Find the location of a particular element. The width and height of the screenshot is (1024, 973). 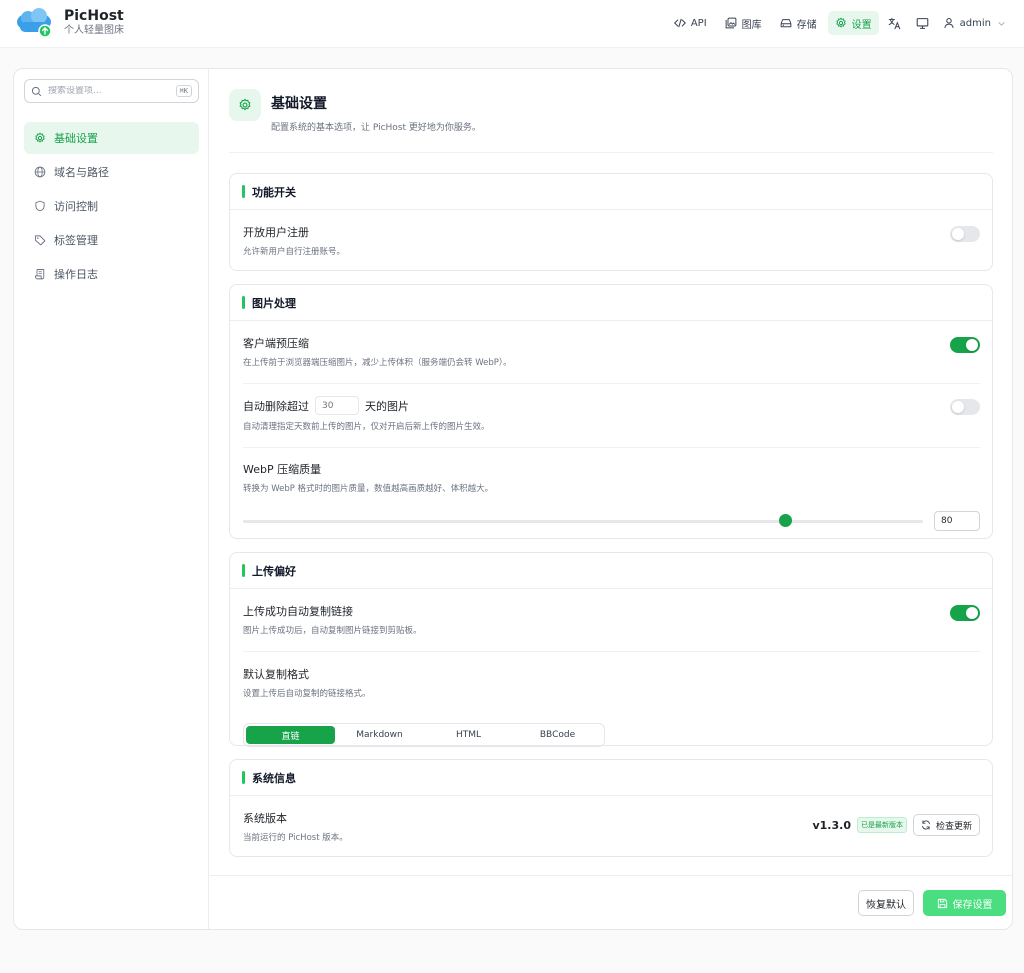

brand-subtitle: 个人轻量图床 is located at coordinates (94, 30).